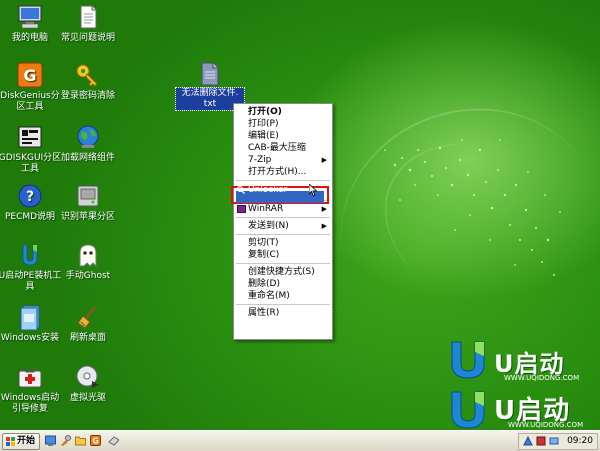  What do you see at coordinates (30, 338) in the screenshot?
I see `icon-label: Windows安装` at bounding box center [30, 338].